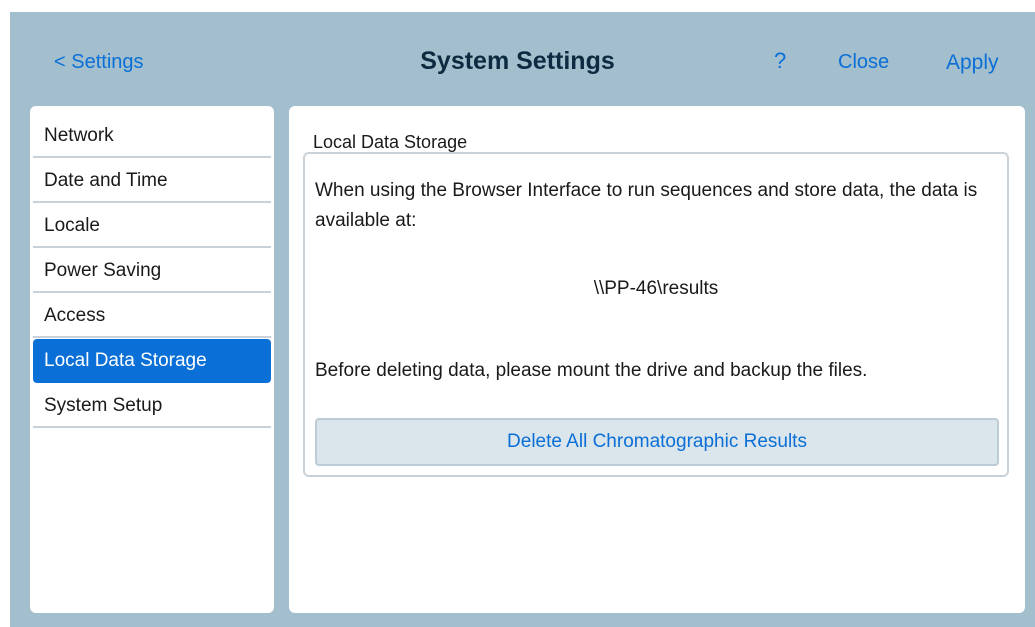  I want to click on sidebar-item-access: Access, so click(152, 316).